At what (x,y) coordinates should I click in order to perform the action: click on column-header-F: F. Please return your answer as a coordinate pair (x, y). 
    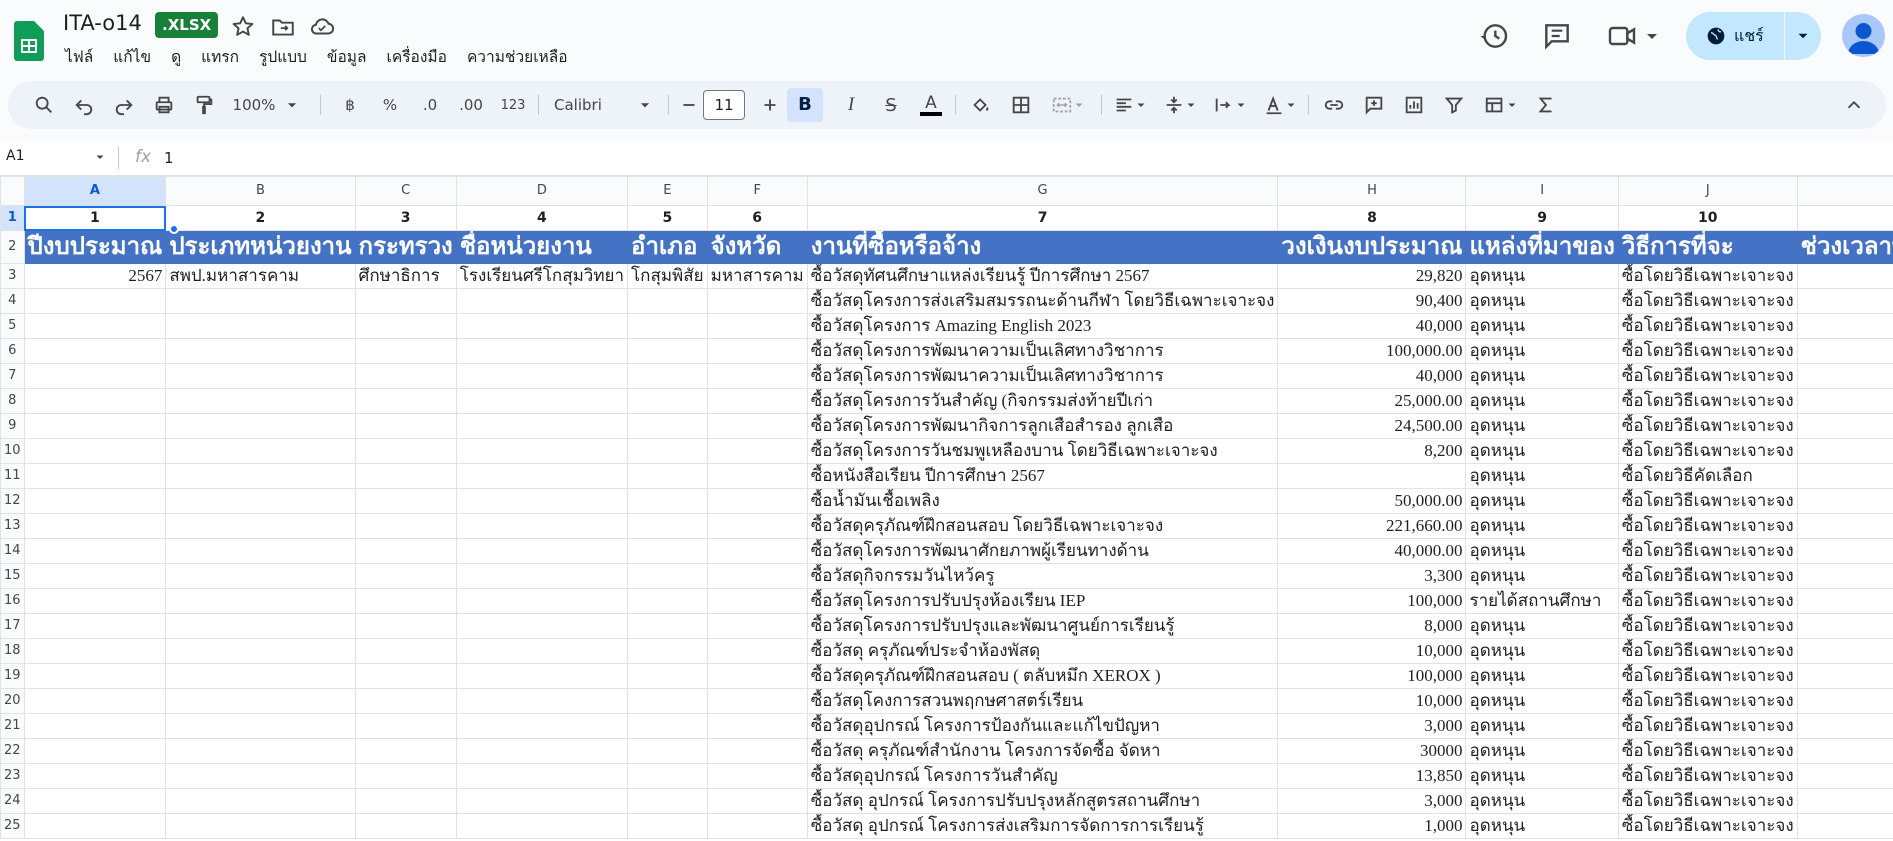
    Looking at the image, I should click on (757, 191).